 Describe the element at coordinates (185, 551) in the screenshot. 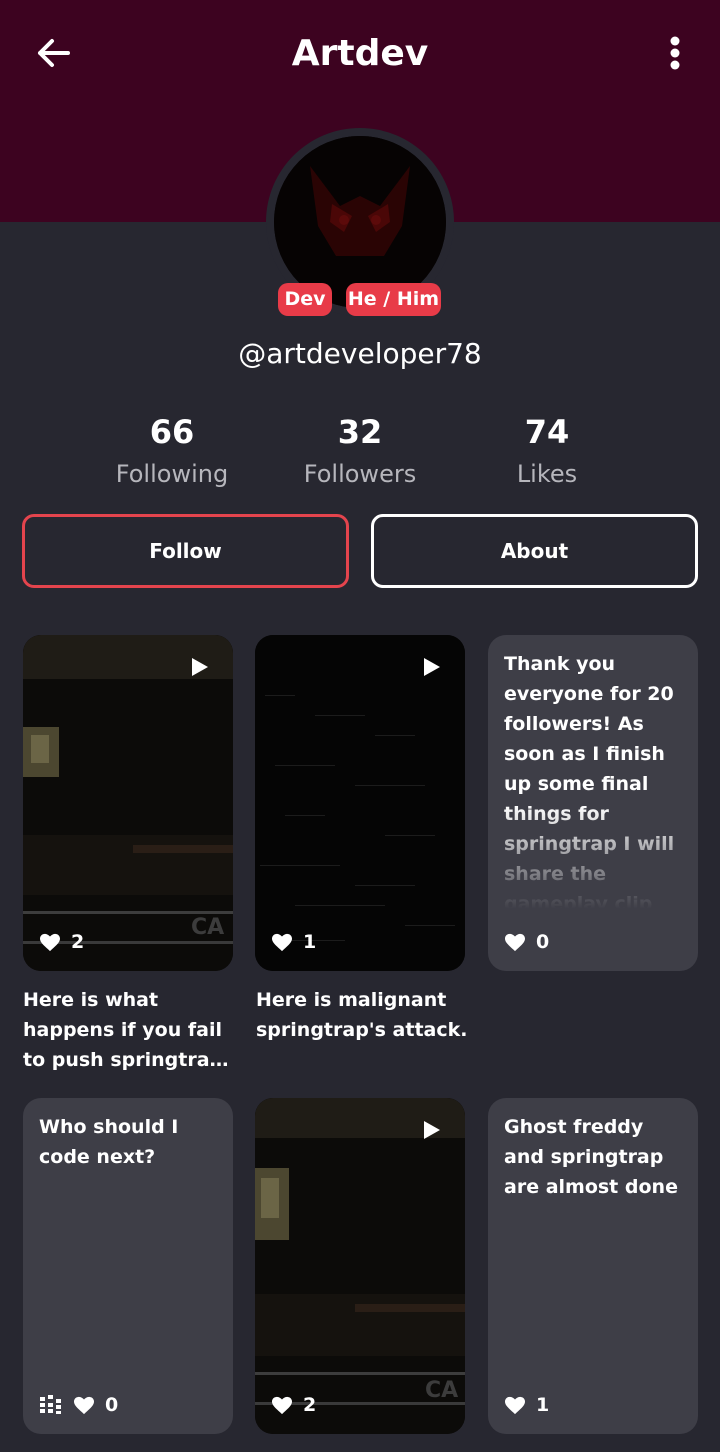

I see `follow-button: Follow` at that location.